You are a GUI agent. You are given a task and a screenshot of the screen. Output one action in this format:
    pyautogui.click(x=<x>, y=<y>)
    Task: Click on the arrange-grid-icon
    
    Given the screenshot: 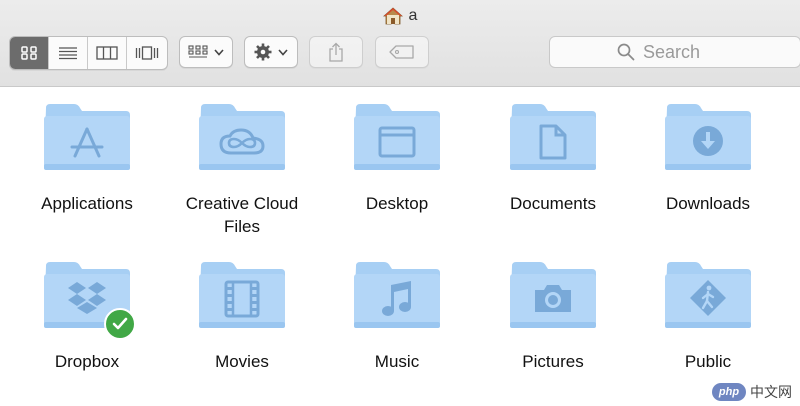 What is the action you would take?
    pyautogui.click(x=198, y=51)
    